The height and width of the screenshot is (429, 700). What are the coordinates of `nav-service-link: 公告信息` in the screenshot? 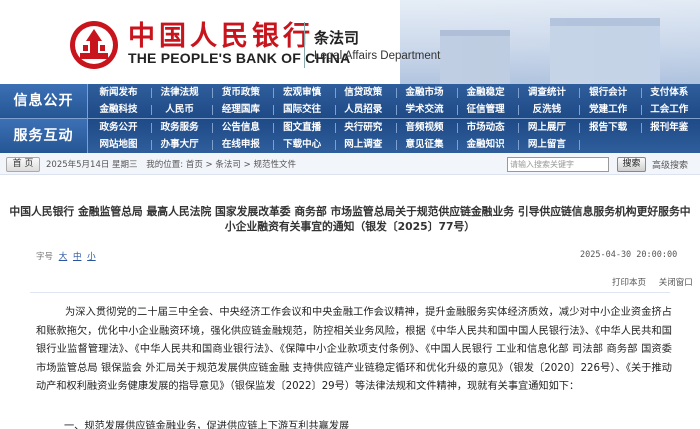 It's located at (242, 127).